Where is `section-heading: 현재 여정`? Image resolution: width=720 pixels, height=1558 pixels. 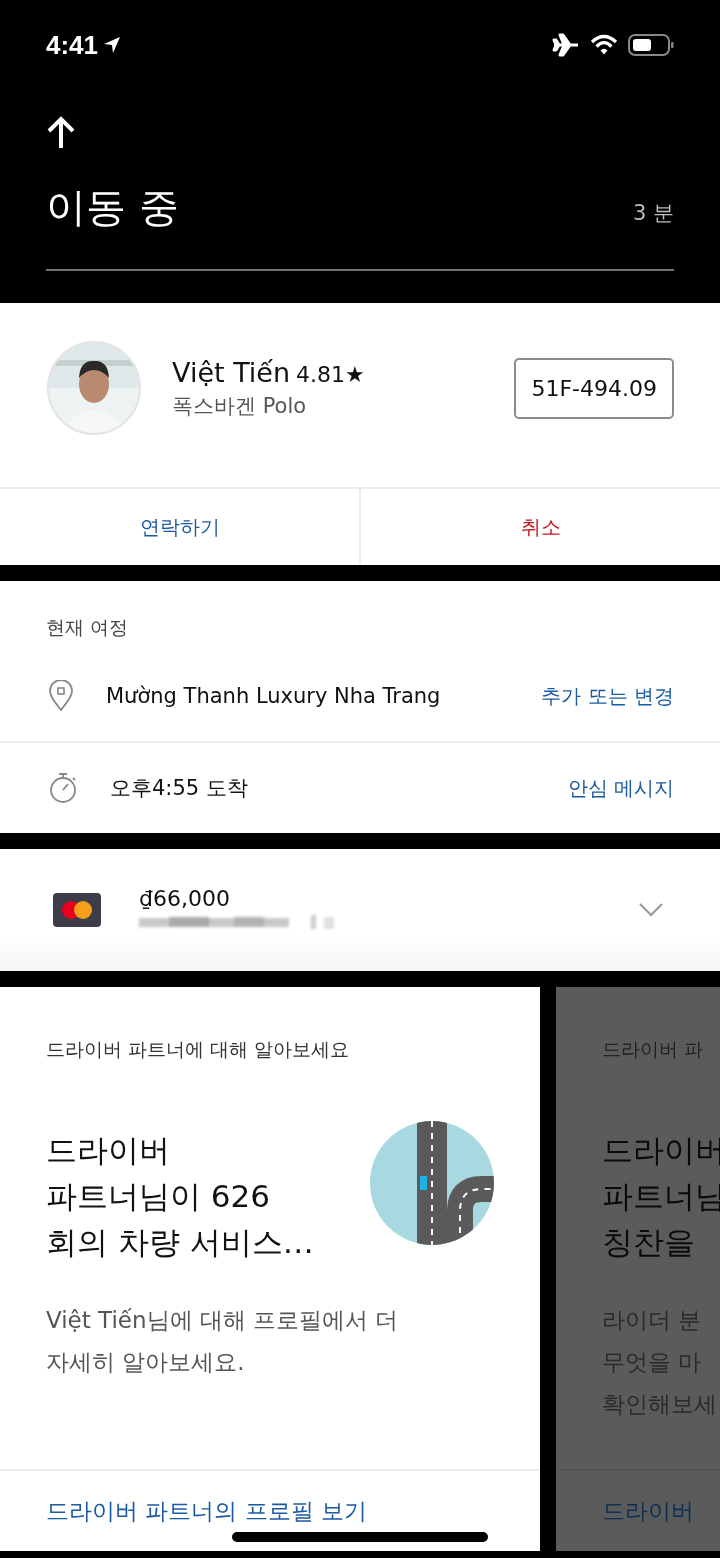 section-heading: 현재 여정 is located at coordinates (87, 627).